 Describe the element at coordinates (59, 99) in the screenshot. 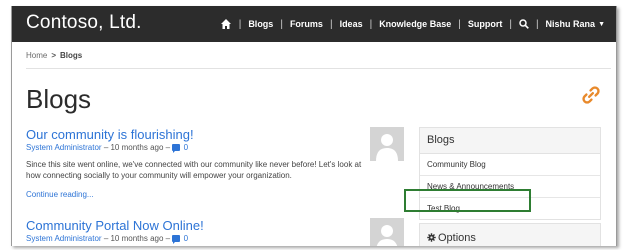

I see `page-title: Blogs` at that location.